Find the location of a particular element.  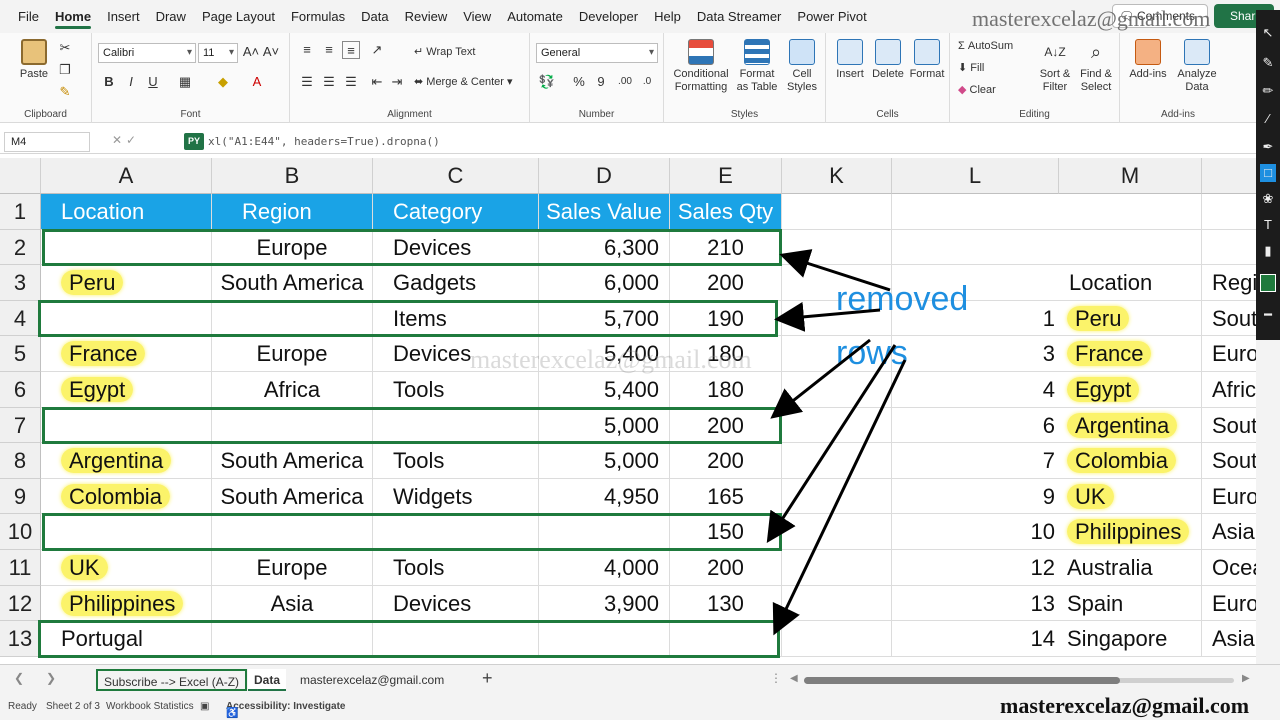

accessibility-icon: ♿ is located at coordinates (232, 713).